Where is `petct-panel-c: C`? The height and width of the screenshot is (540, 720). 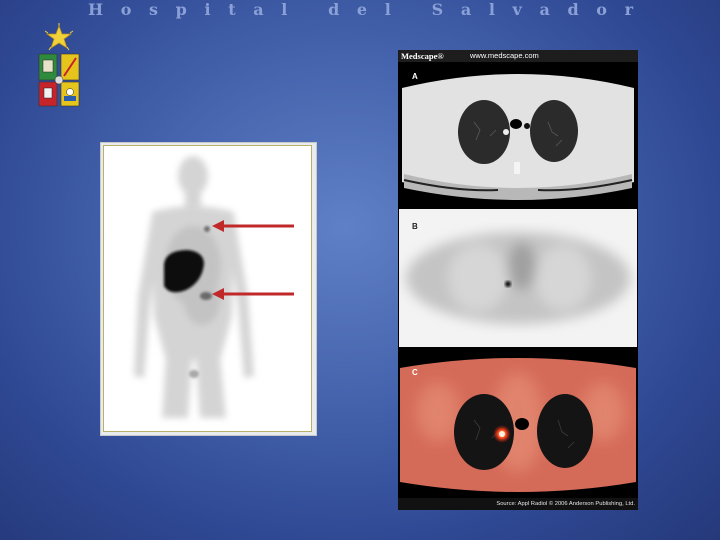 petct-panel-c: C is located at coordinates (518, 425).